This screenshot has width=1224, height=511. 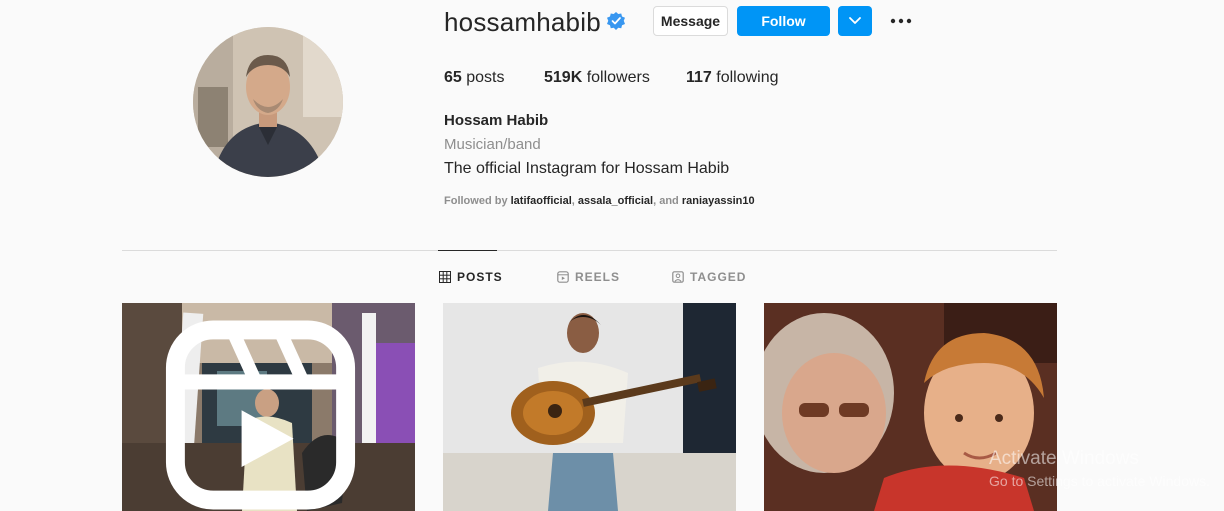 I want to click on activate-windows-hint: Go to Settings to activate Windows., so click(x=1099, y=481).